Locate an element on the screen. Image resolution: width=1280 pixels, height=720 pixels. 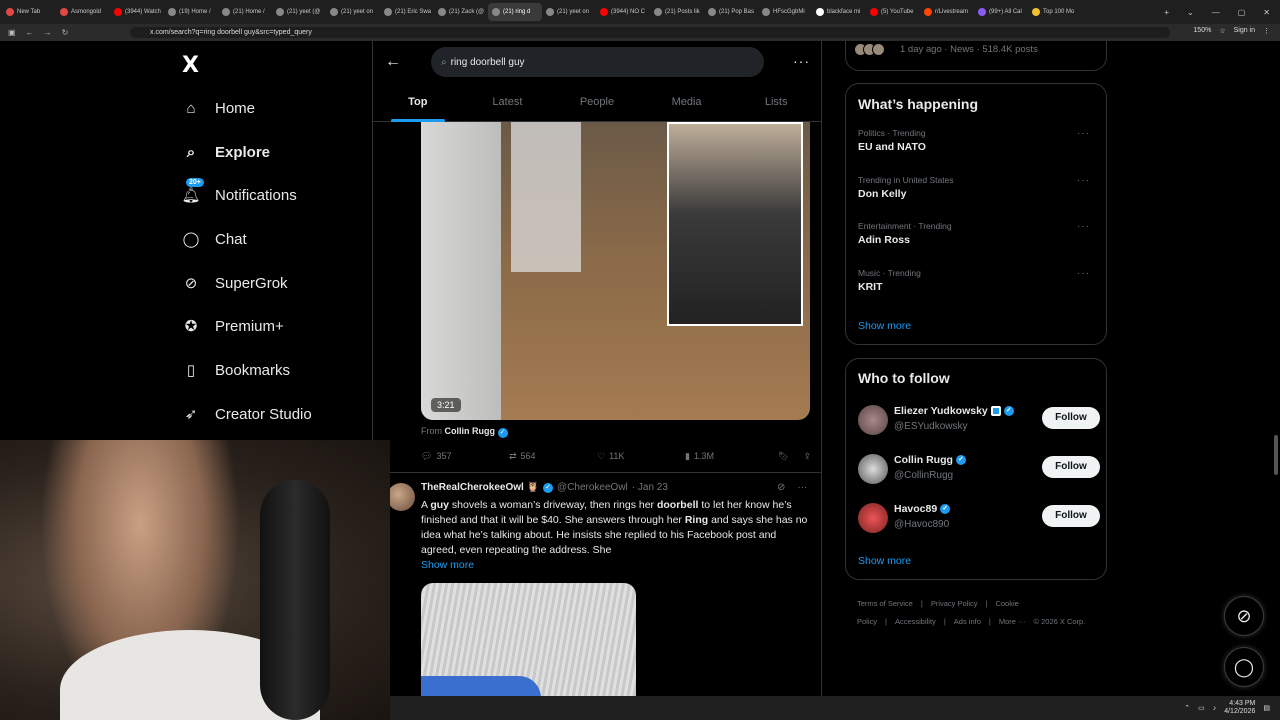
search-input: ⌕ ring doorbell guy is located at coordinates (597, 62).